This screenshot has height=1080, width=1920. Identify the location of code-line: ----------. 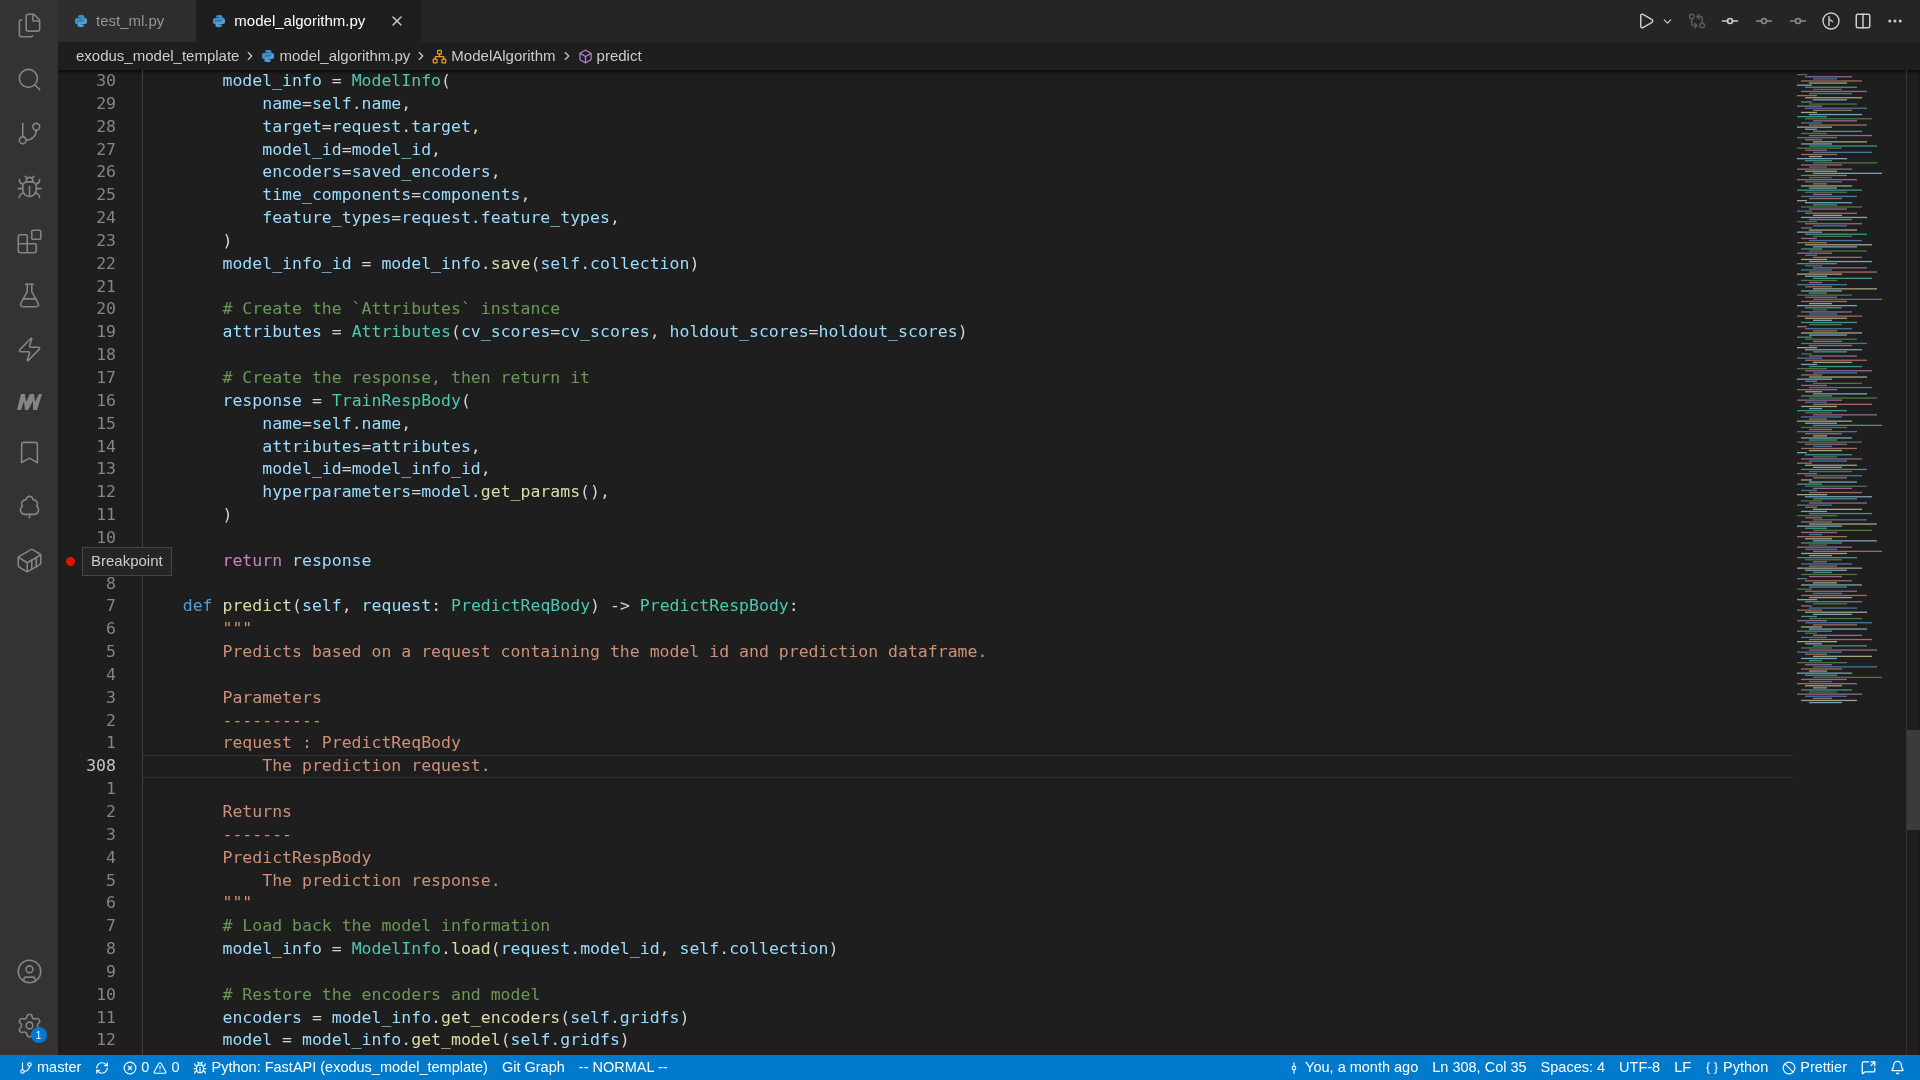
(271, 720).